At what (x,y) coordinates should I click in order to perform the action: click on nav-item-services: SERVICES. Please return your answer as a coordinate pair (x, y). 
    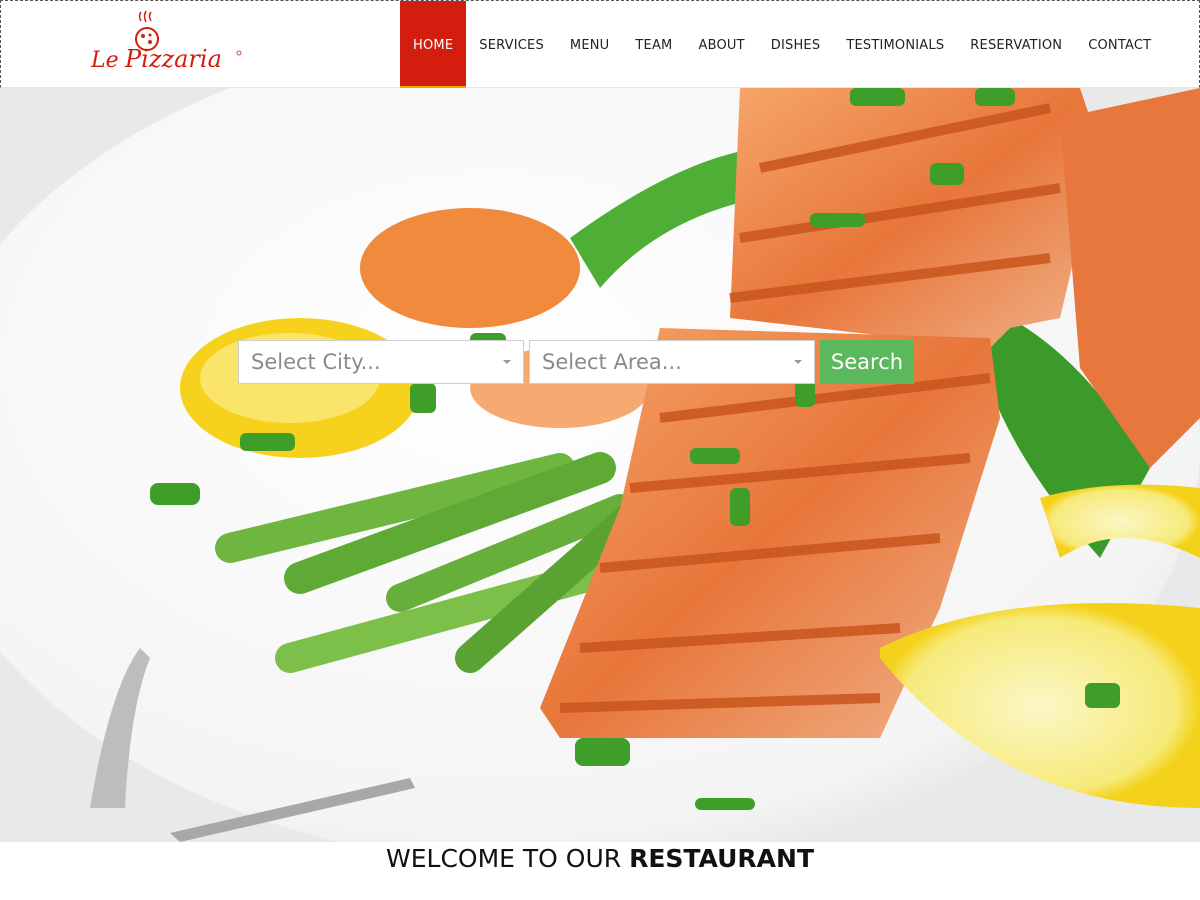
    Looking at the image, I should click on (511, 45).